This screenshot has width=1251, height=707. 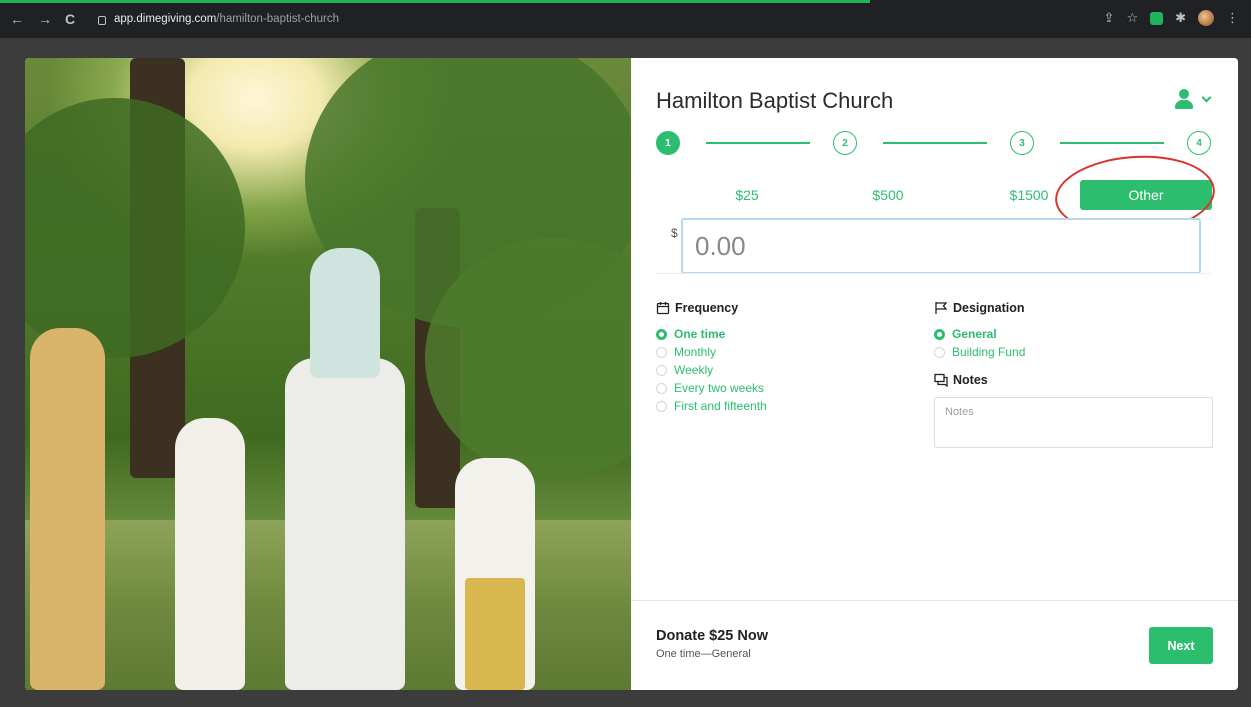 I want to click on frequency-option-one-time: One time, so click(x=786, y=334).